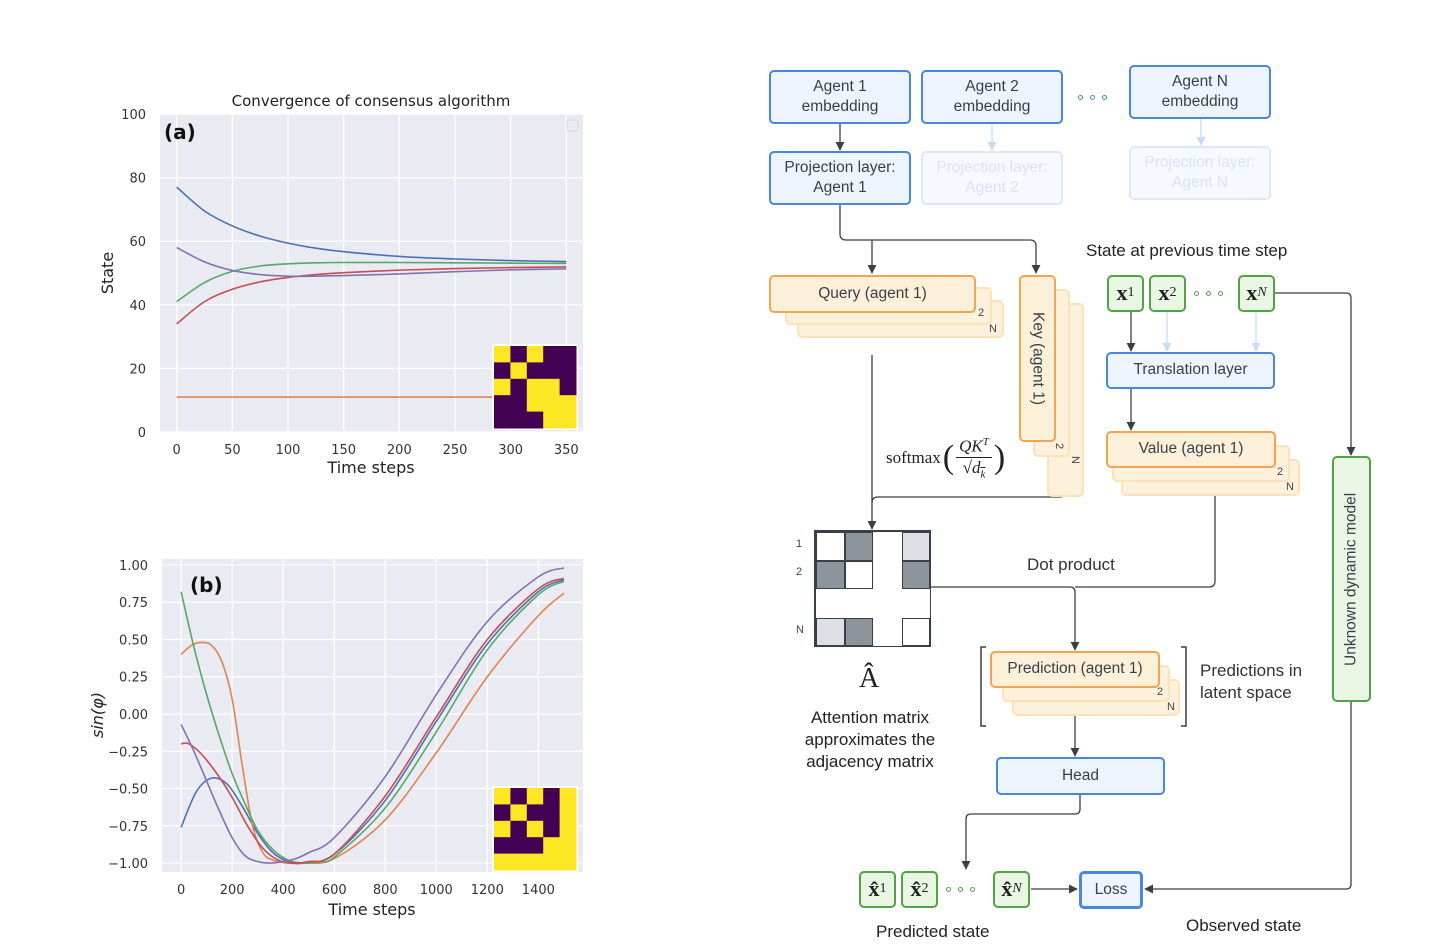 This screenshot has width=1456, height=948. Describe the element at coordinates (1075, 669) in the screenshot. I see `prediction-node: Prediction (agent 1)` at that location.